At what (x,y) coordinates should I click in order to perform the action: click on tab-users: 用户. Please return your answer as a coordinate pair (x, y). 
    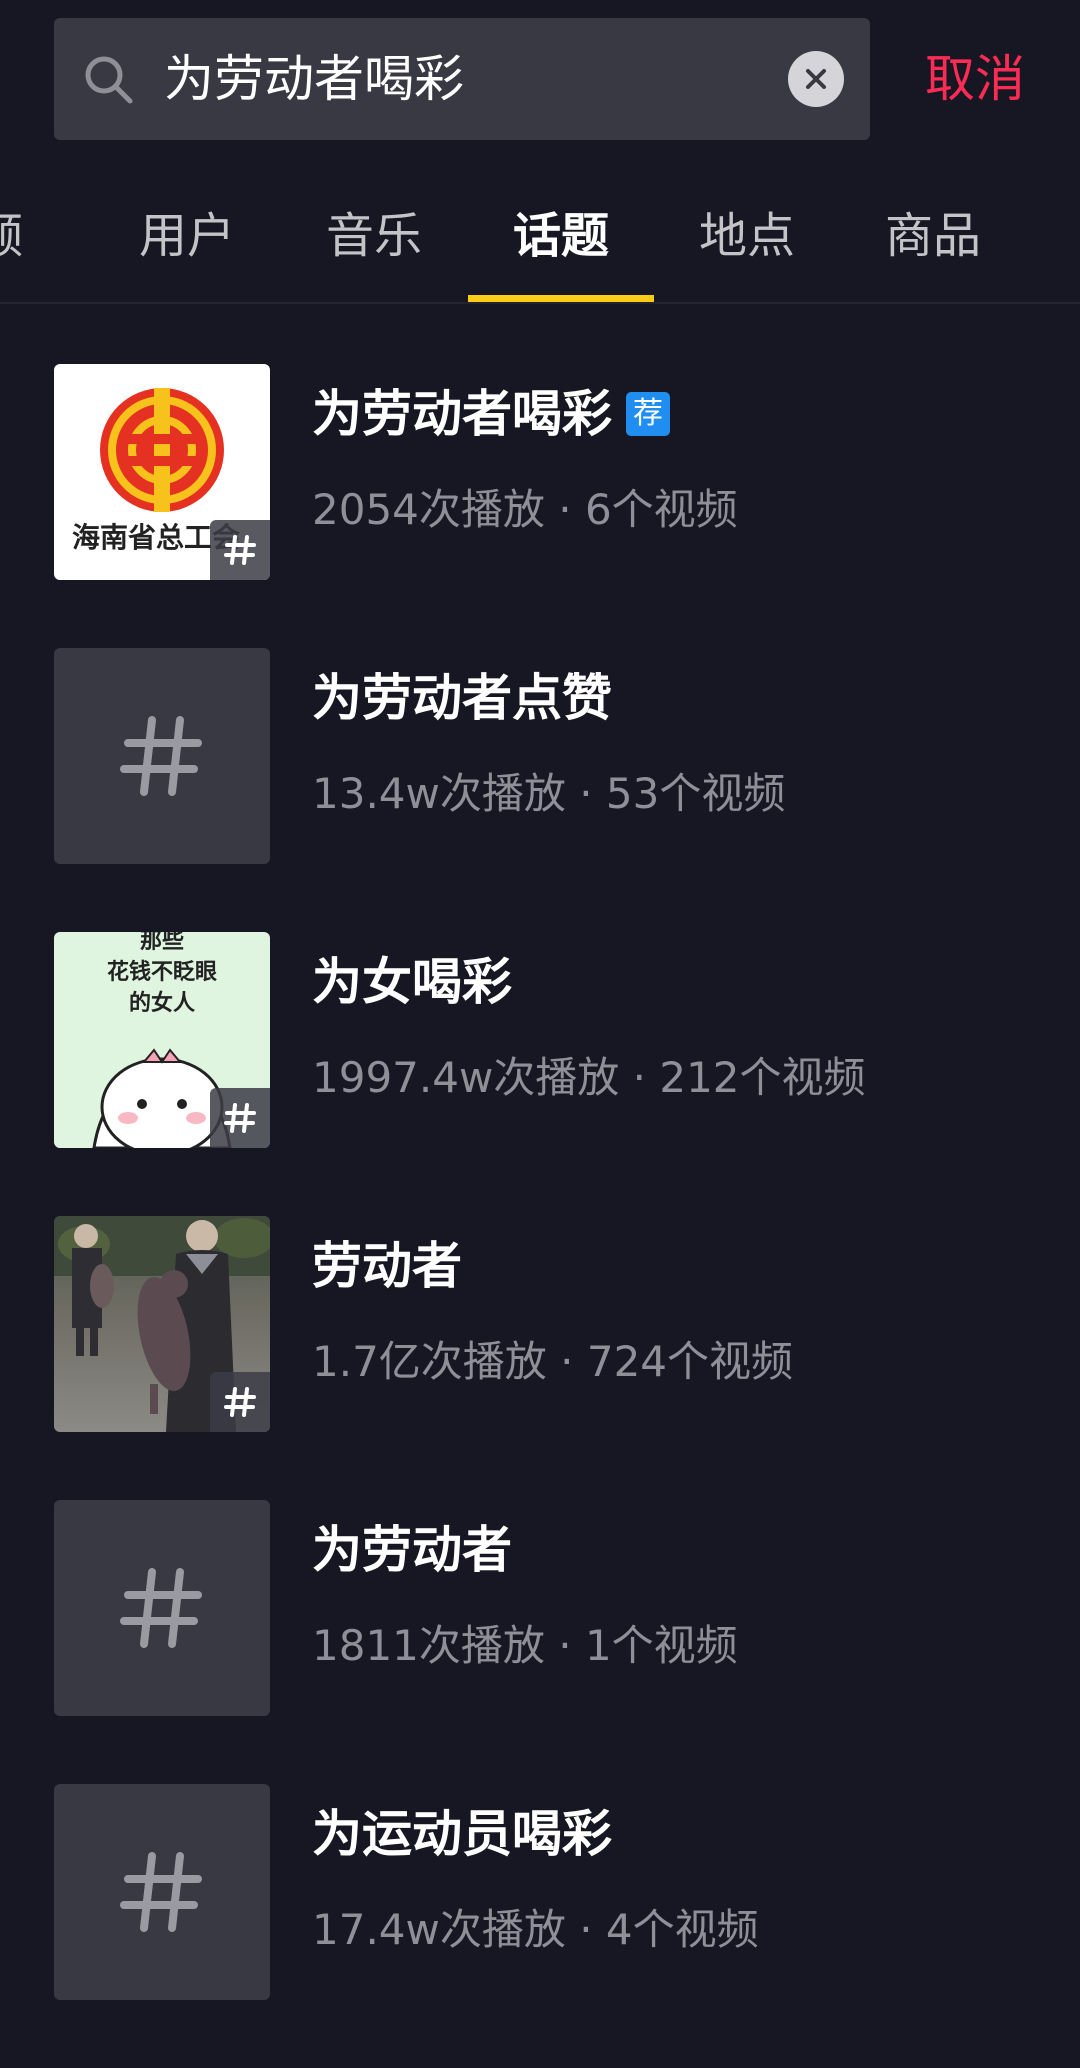
    Looking at the image, I should click on (187, 244).